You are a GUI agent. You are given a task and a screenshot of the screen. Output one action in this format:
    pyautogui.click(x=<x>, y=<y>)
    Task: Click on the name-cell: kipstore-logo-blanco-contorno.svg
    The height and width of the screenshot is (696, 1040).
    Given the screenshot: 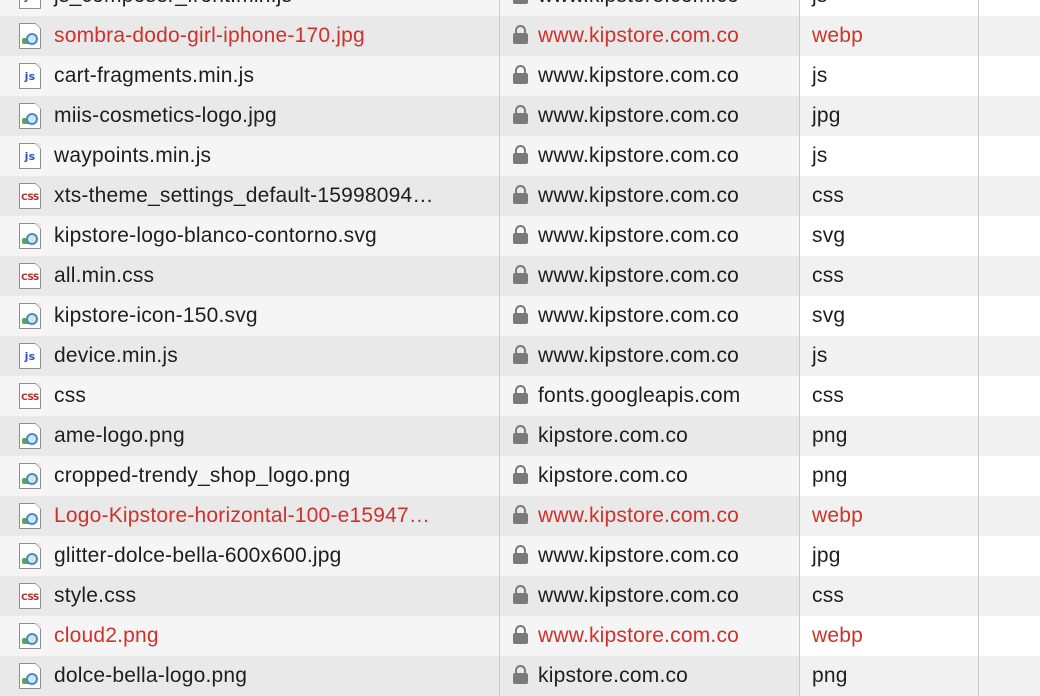 What is the action you would take?
    pyautogui.click(x=249, y=236)
    